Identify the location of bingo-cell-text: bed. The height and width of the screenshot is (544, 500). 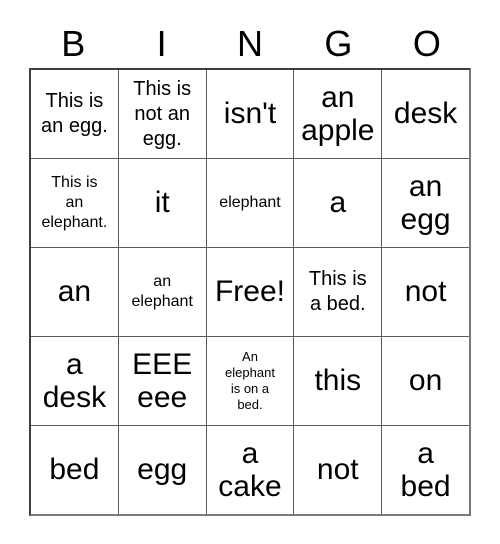
(74, 469).